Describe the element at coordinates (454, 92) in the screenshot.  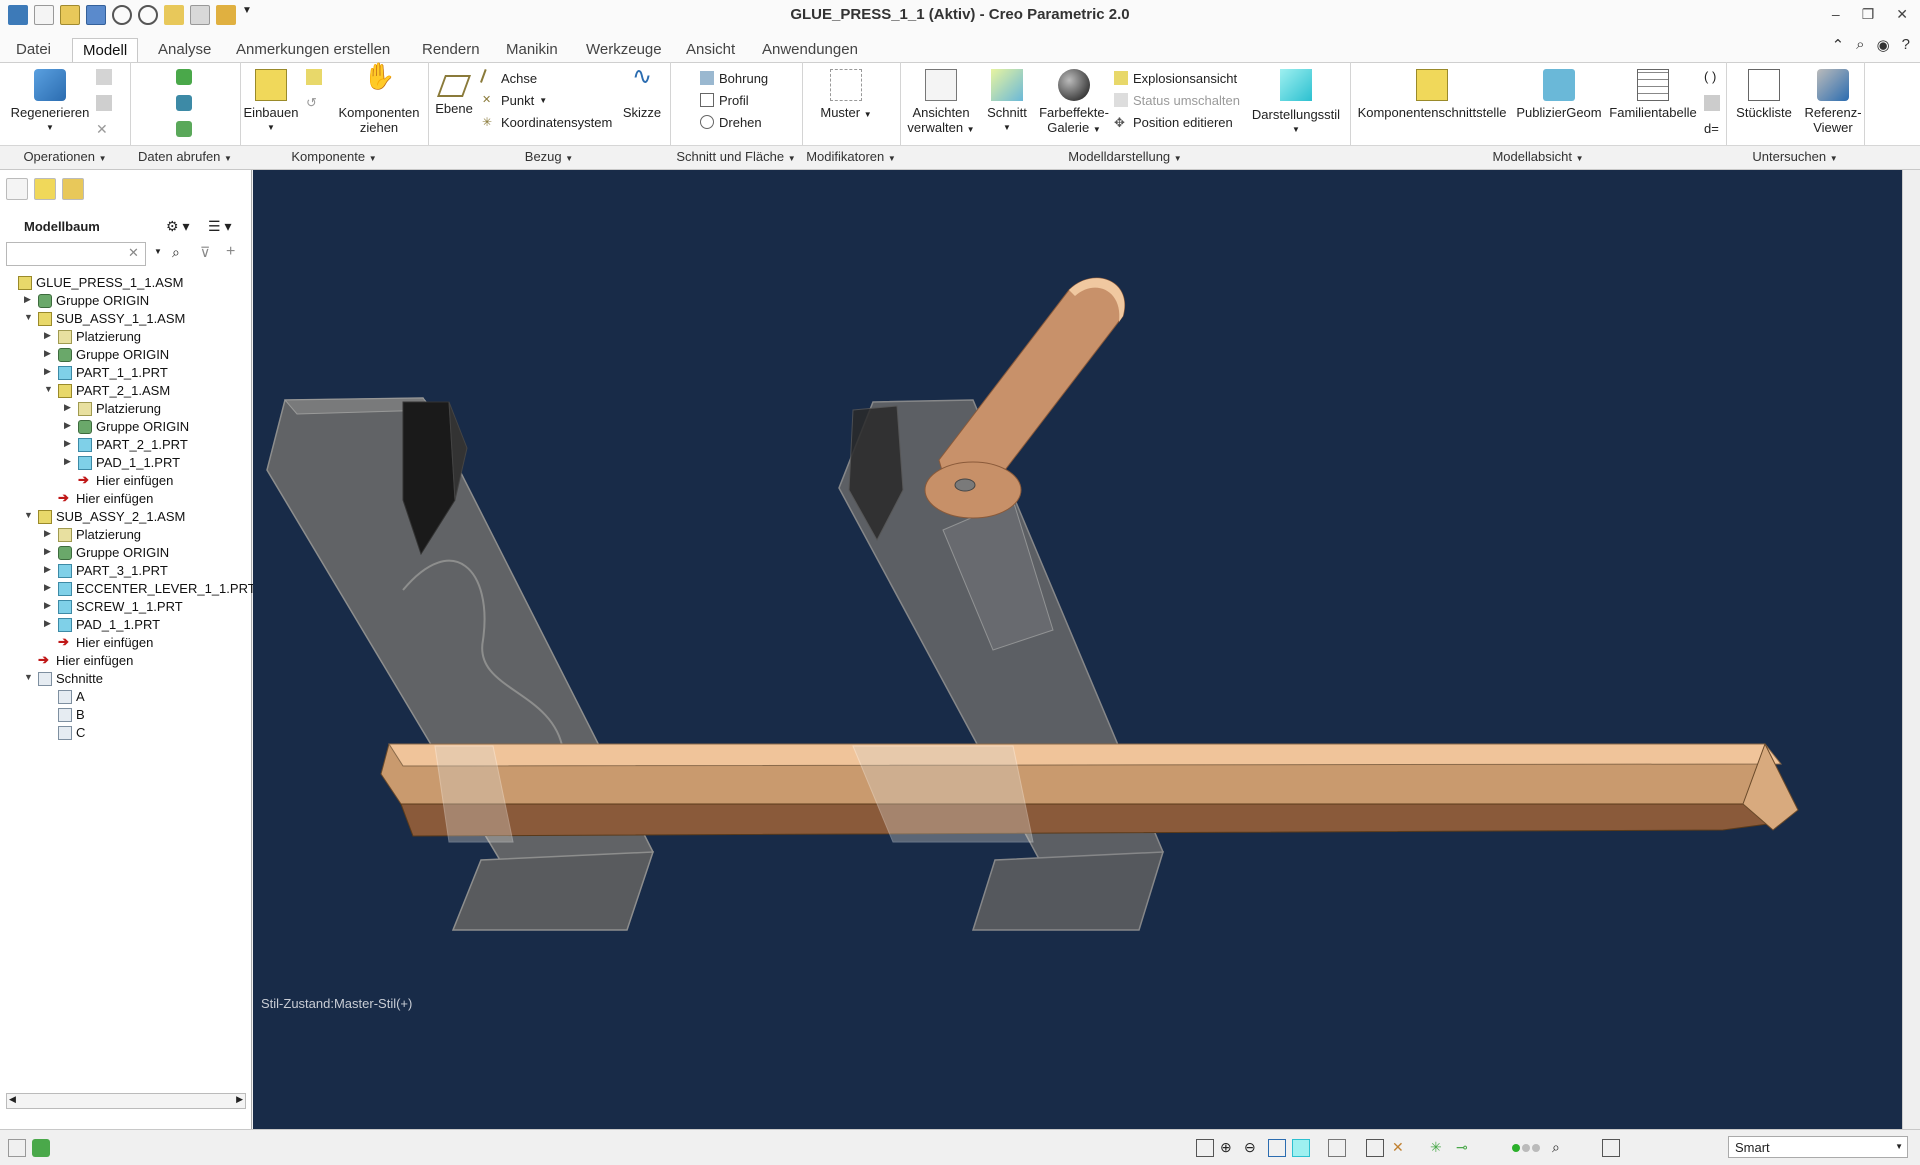
I see `ebene-button: Ebene` at that location.